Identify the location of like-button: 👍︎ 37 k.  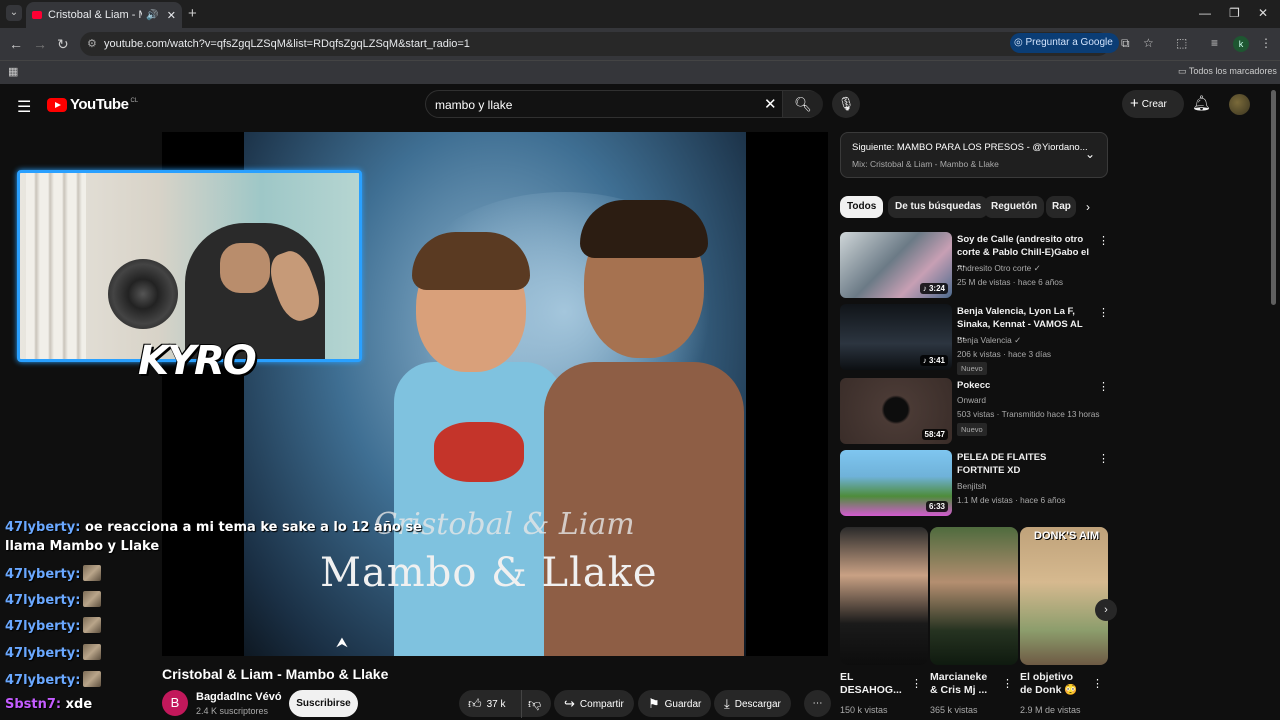
(487, 704).